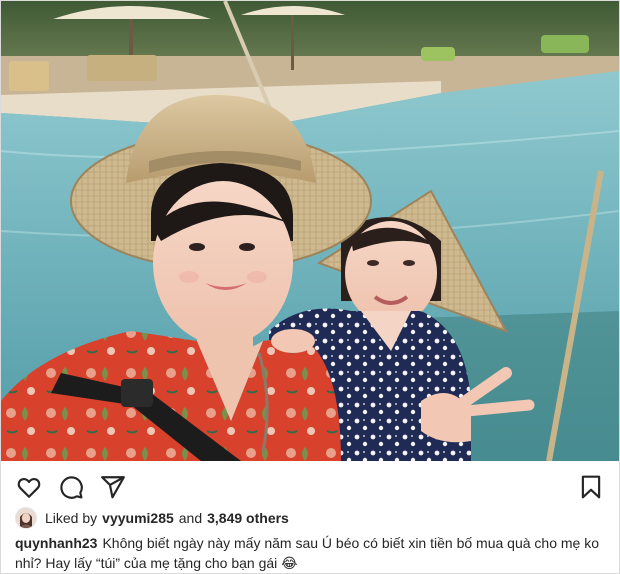 This screenshot has height=574, width=620. I want to click on share-button, so click(113, 487).